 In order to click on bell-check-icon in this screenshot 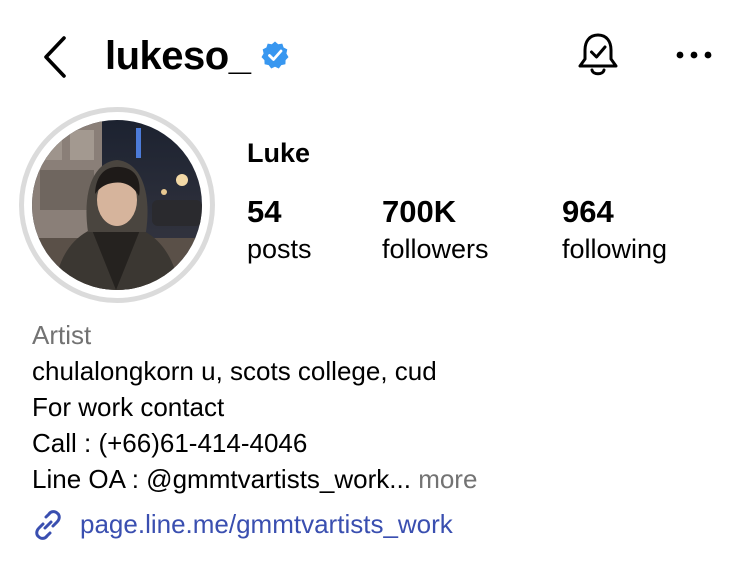, I will do `click(598, 54)`.